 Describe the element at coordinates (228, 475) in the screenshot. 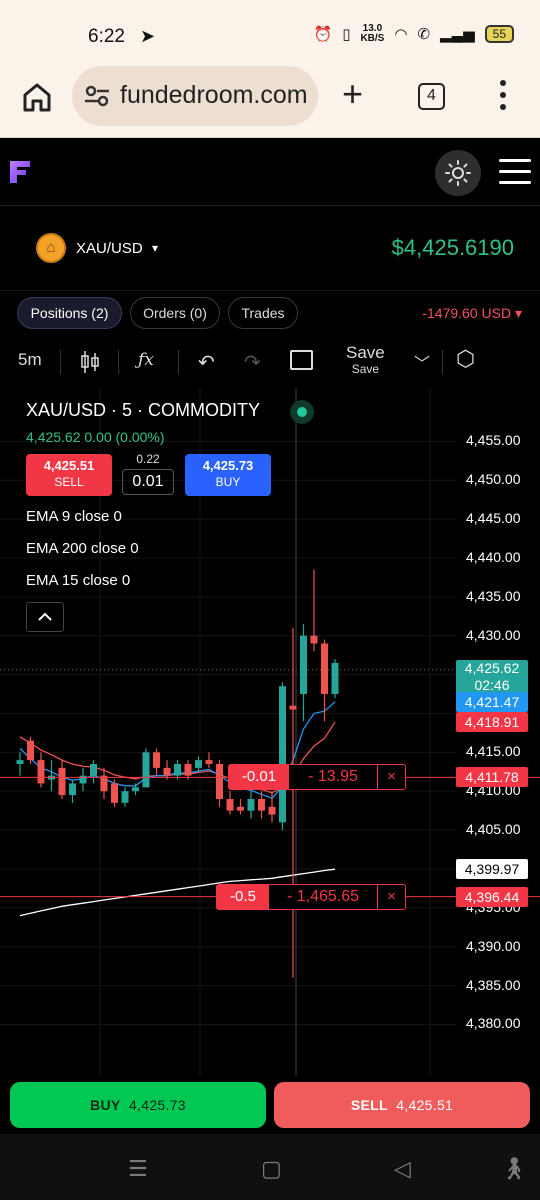

I see `quick-buy-button: 4,425.73 BUY` at that location.